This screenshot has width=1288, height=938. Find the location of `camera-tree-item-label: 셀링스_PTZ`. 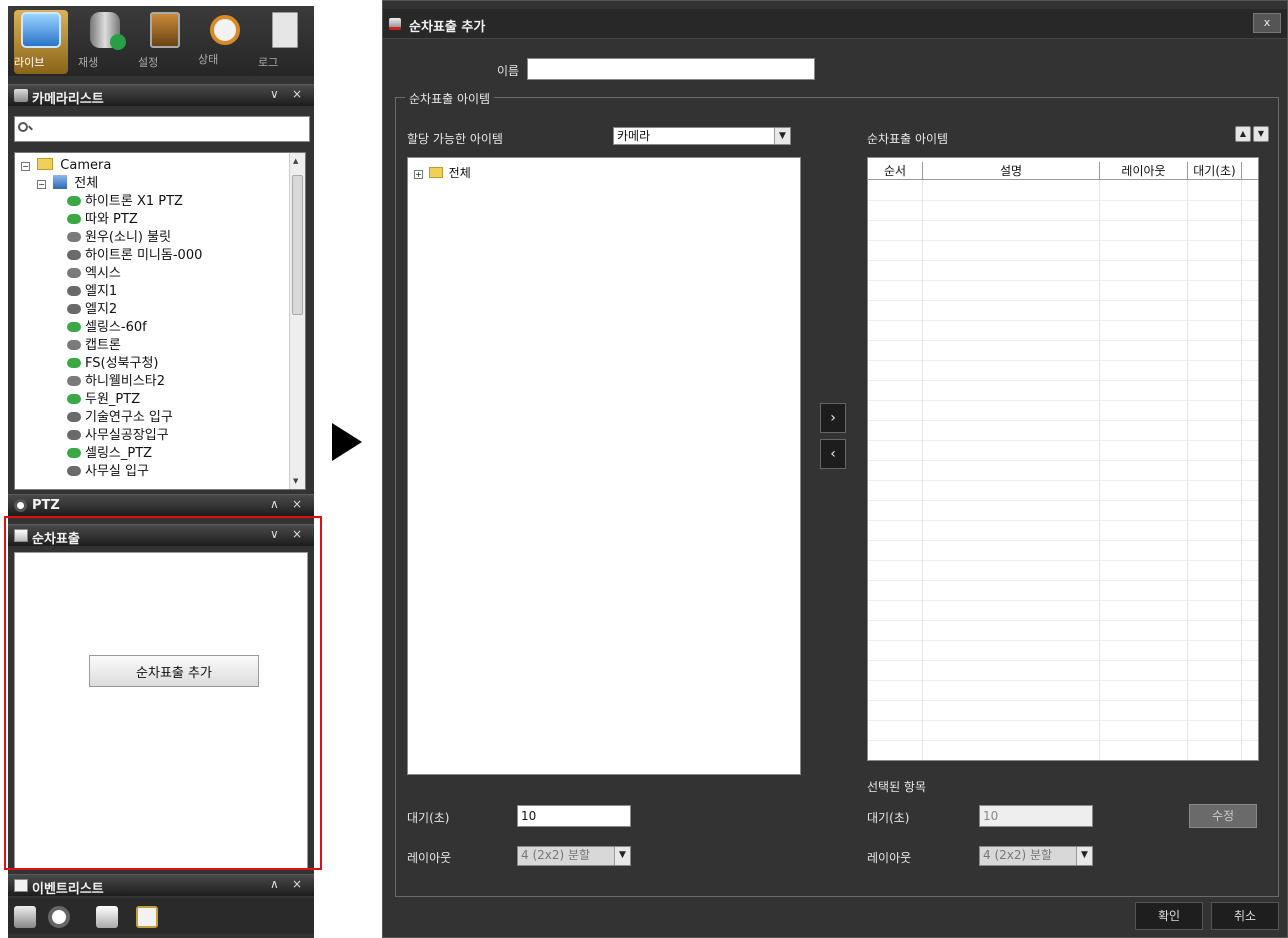

camera-tree-item-label: 셀링스_PTZ is located at coordinates (119, 453).